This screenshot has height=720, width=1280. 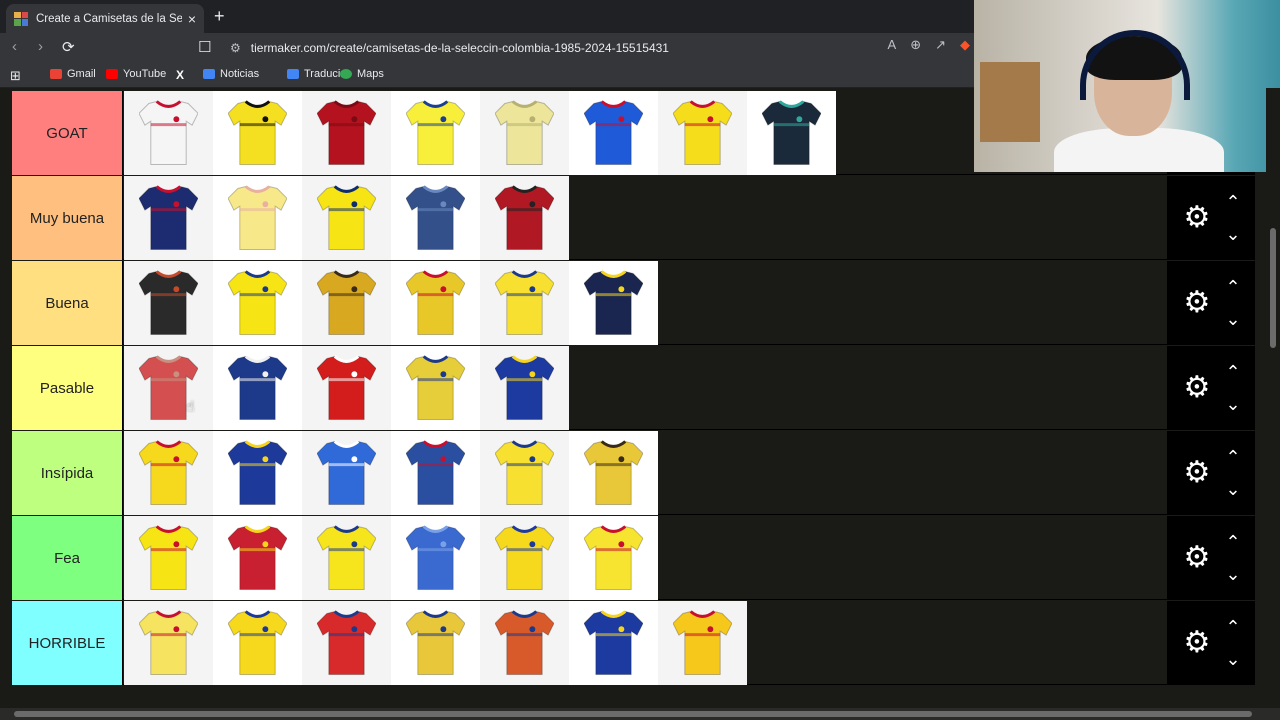 What do you see at coordinates (190, 406) in the screenshot?
I see `mouse-cursor-icon: ☝` at bounding box center [190, 406].